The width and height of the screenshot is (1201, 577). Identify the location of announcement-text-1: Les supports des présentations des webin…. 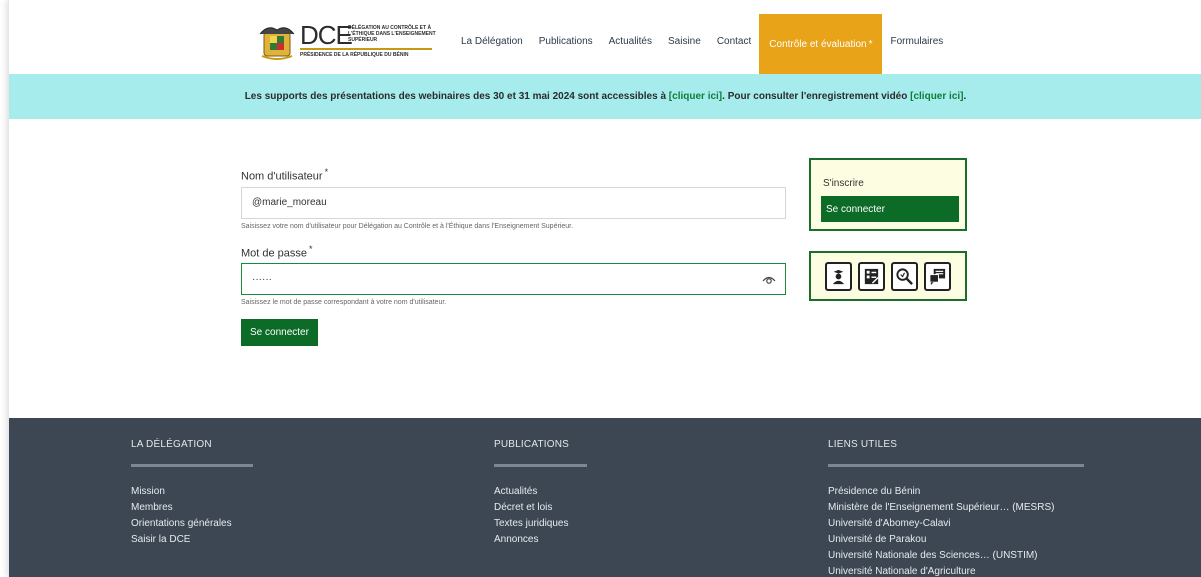
(456, 96).